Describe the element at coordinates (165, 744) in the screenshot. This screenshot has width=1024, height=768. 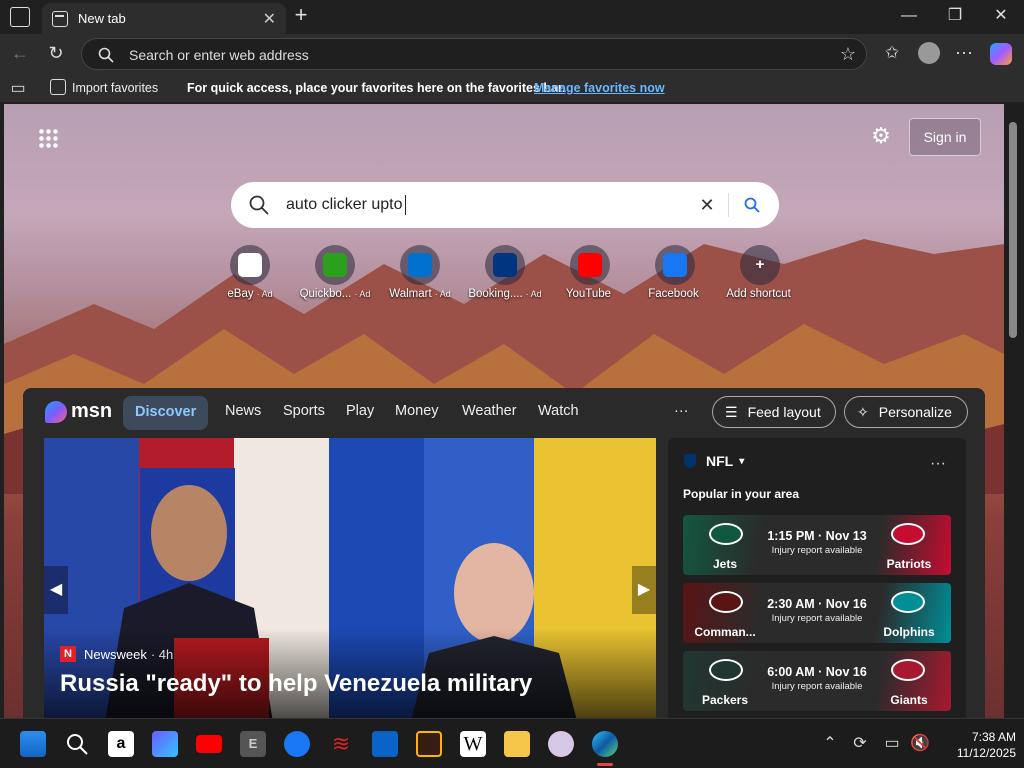
I see `copilot-app-icon` at that location.